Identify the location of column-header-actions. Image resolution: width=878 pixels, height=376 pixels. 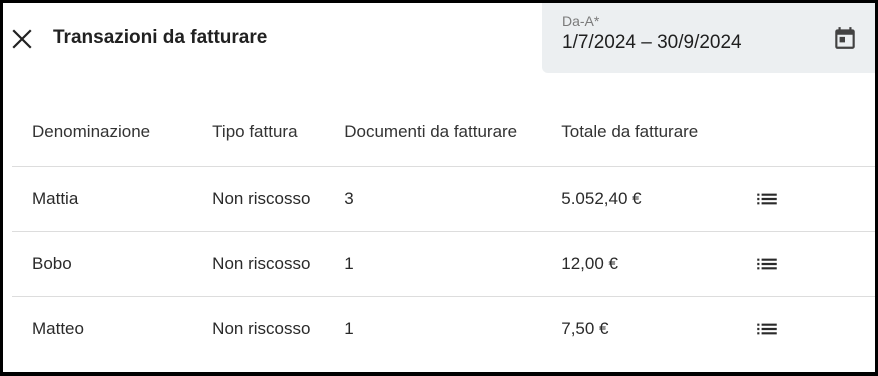
(799, 132).